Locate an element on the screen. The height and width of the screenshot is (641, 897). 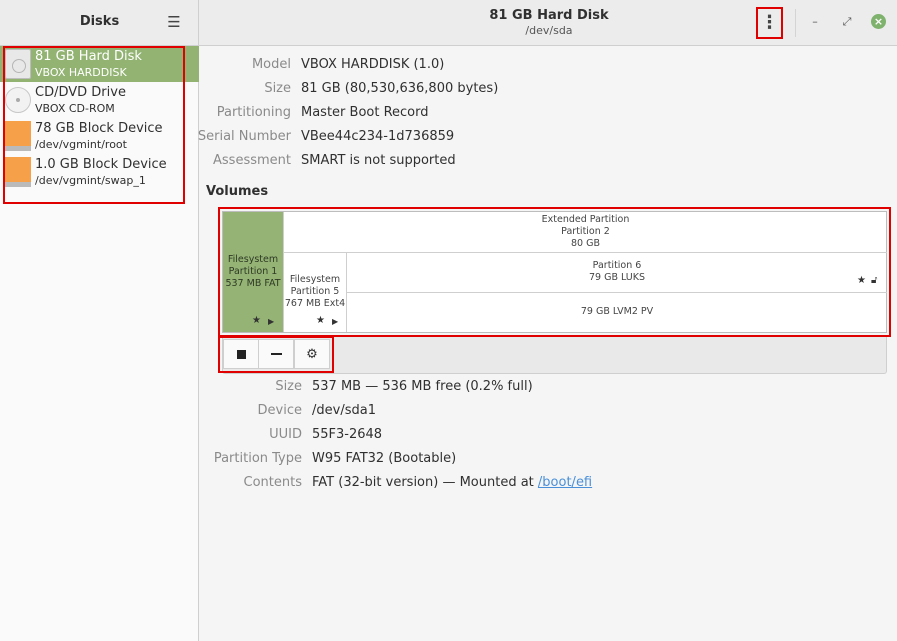
hamburger-menu-icon: ☰ is located at coordinates (174, 22).